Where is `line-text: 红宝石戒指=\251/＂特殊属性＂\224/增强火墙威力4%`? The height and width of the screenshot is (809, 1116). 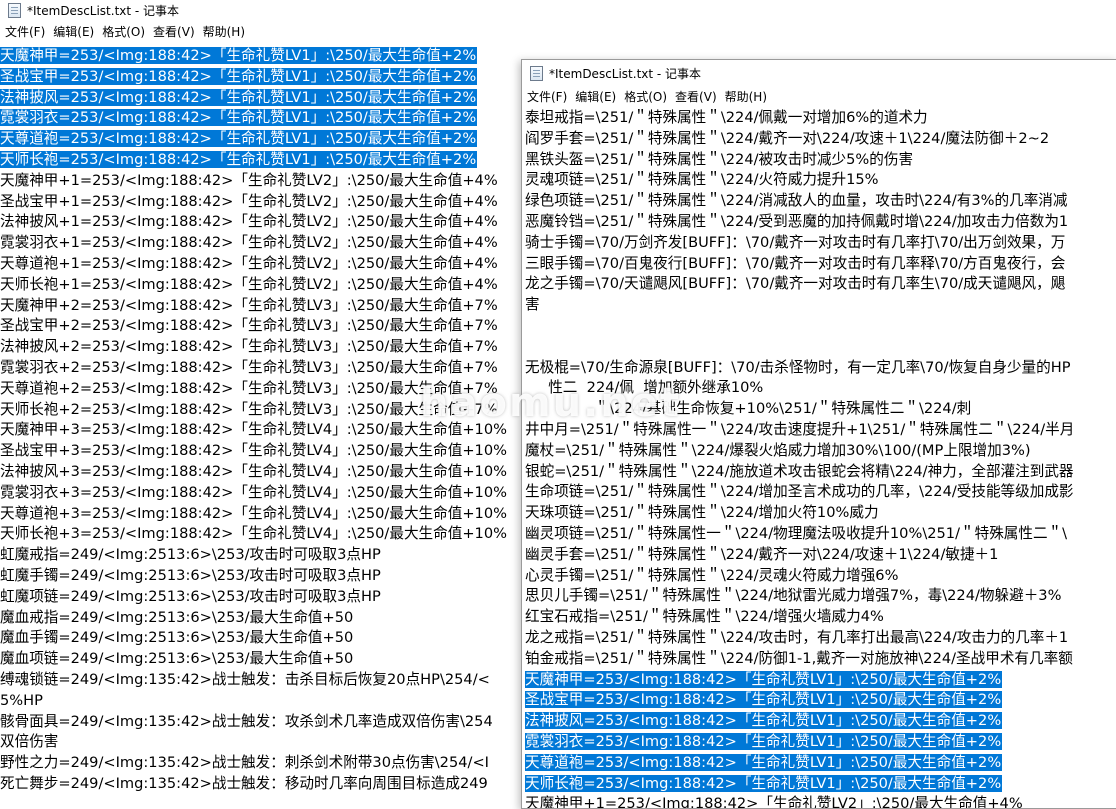 line-text: 红宝石戒指=\251/＂特殊属性＂\224/增强火墙威力4% is located at coordinates (704, 617).